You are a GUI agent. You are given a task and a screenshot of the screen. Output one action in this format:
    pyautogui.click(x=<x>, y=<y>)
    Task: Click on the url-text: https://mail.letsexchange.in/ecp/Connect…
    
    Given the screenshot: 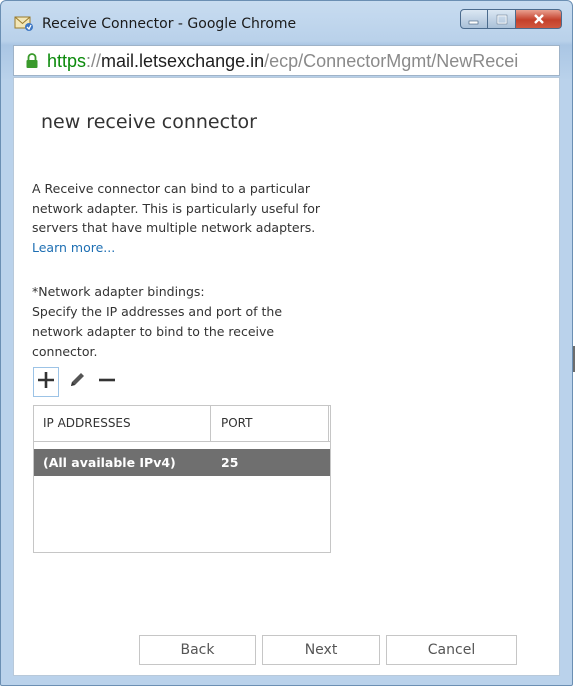 What is the action you would take?
    pyautogui.click(x=282, y=61)
    